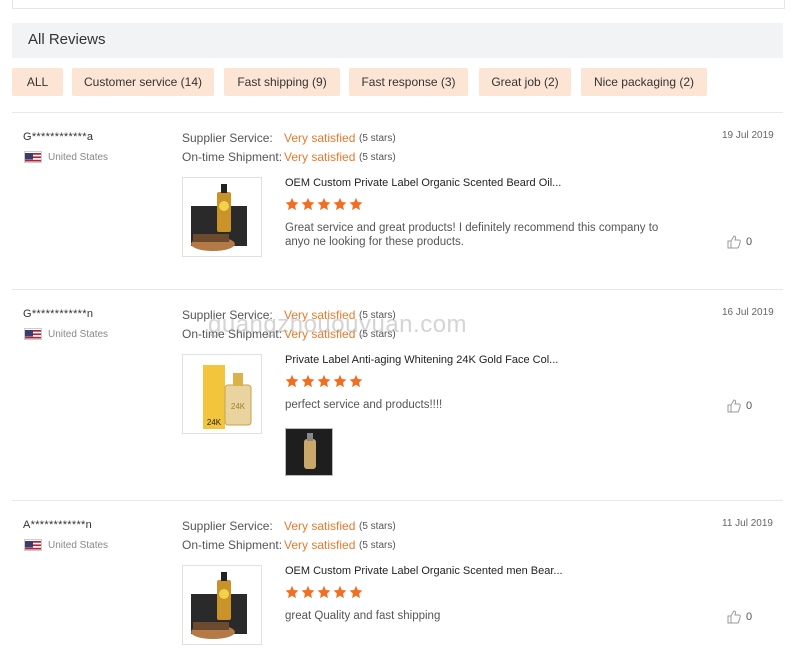 The height and width of the screenshot is (655, 800). I want to click on reviewer-name: G************a, so click(58, 137).